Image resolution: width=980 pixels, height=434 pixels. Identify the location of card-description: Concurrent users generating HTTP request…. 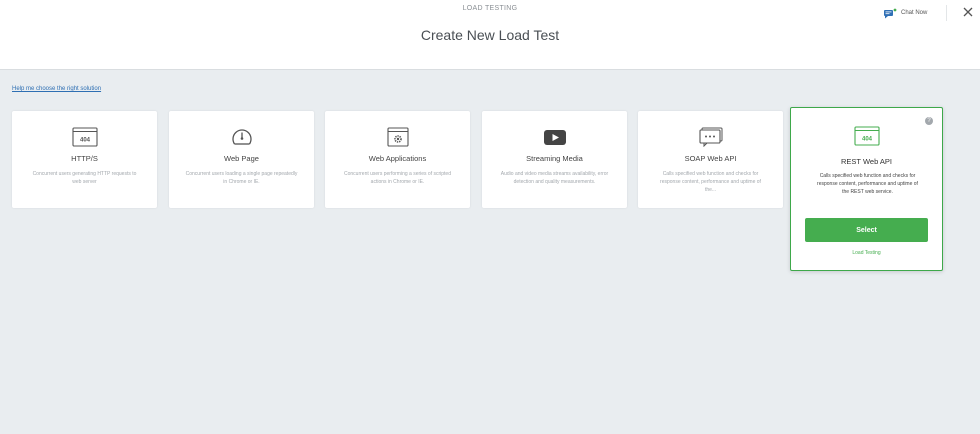
(84, 178).